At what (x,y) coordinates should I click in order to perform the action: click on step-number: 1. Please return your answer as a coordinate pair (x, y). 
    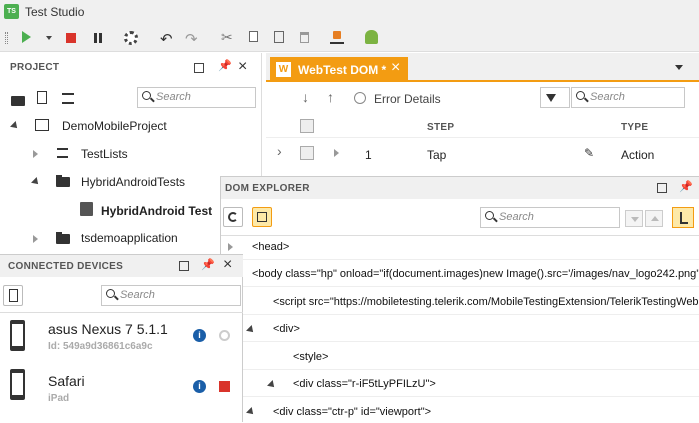
    Looking at the image, I should click on (368, 155).